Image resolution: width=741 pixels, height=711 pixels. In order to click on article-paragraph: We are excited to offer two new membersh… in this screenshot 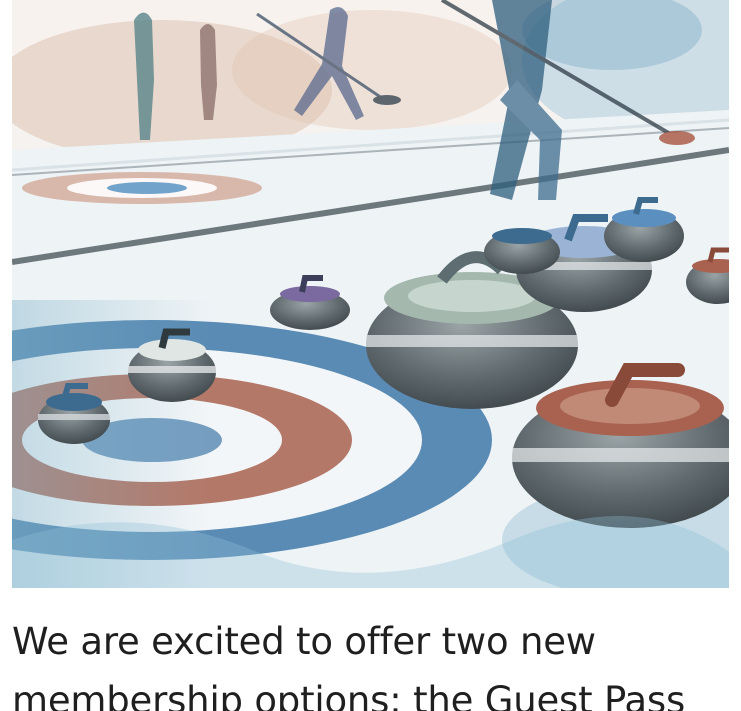, I will do `click(376, 661)`.